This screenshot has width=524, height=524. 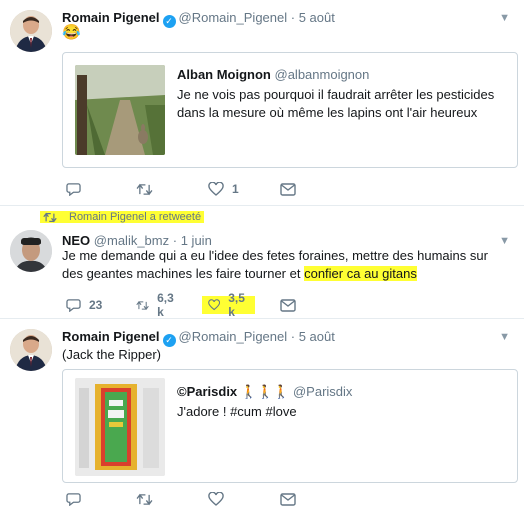 I want to click on like-button: 1, so click(x=223, y=189).